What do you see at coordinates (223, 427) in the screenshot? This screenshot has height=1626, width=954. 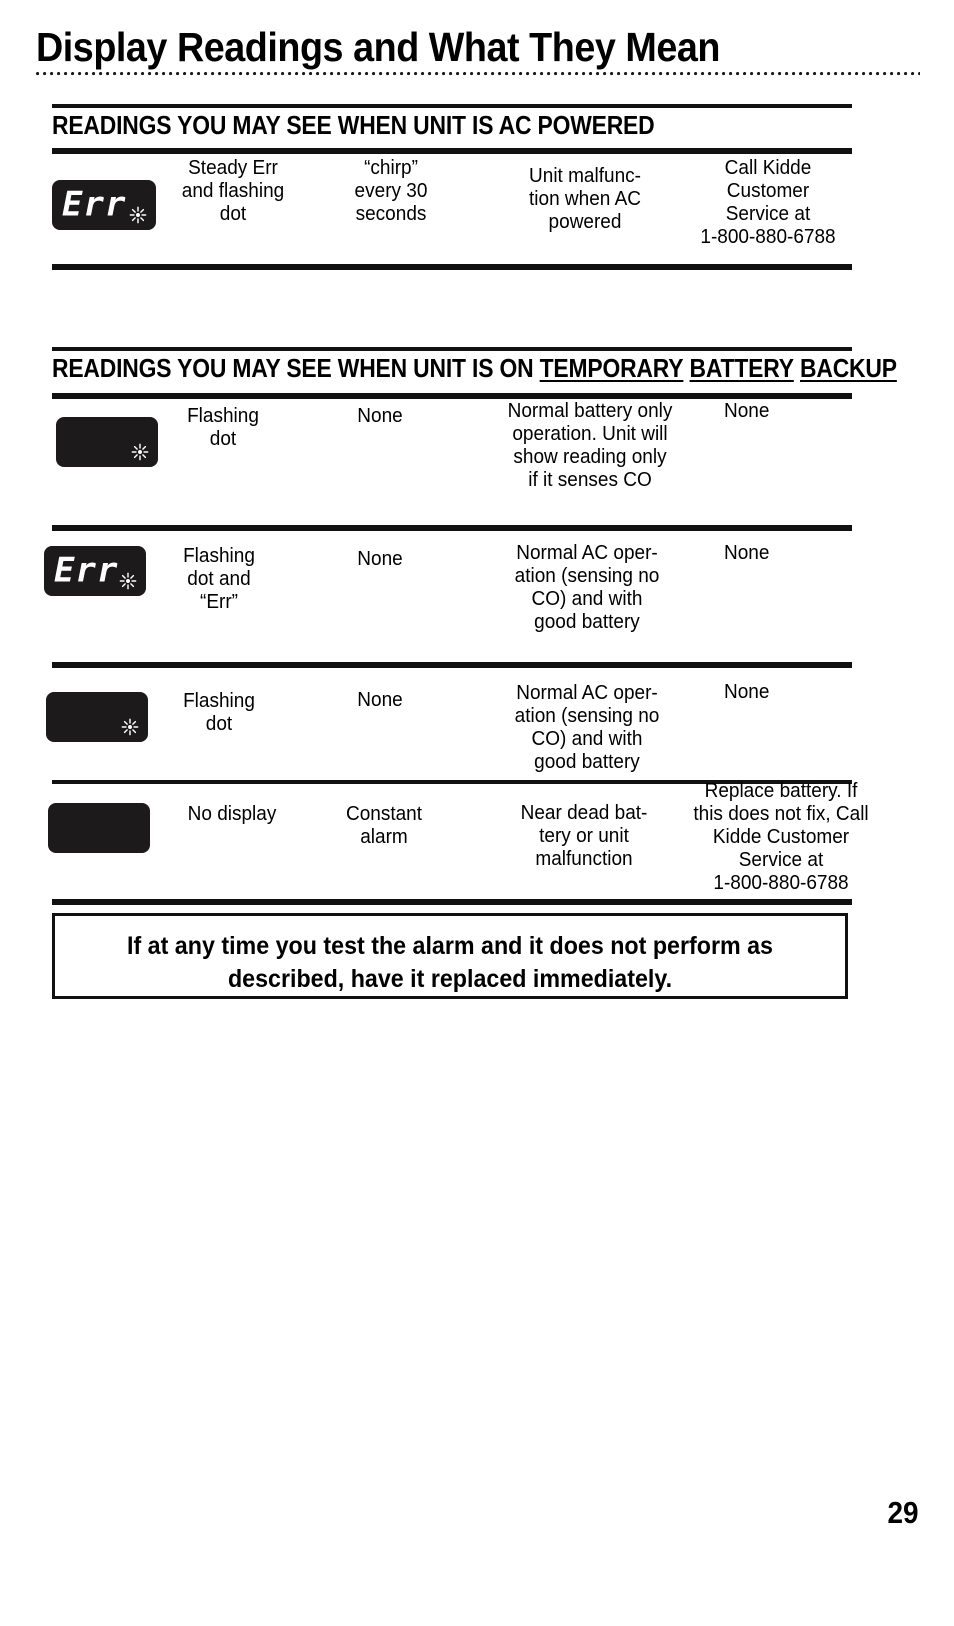 I see `cell-reading-b1: Flashing dot` at bounding box center [223, 427].